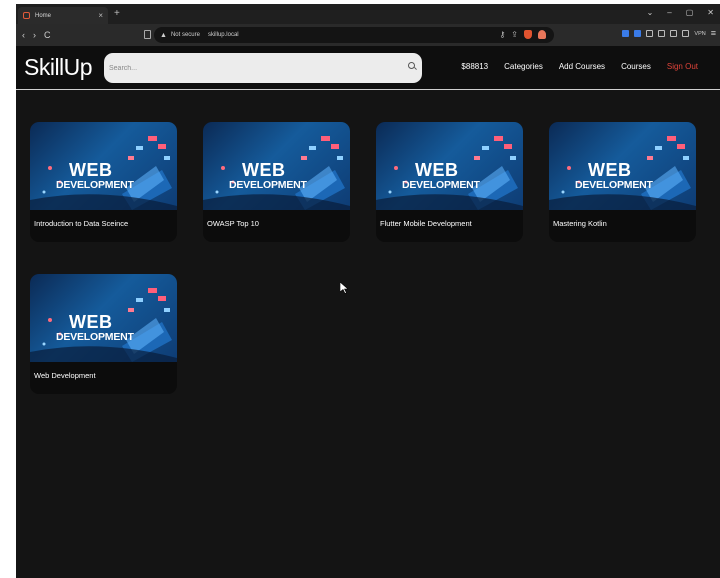 This screenshot has width=720, height=578. I want to click on course-title: Web Development, so click(65, 375).